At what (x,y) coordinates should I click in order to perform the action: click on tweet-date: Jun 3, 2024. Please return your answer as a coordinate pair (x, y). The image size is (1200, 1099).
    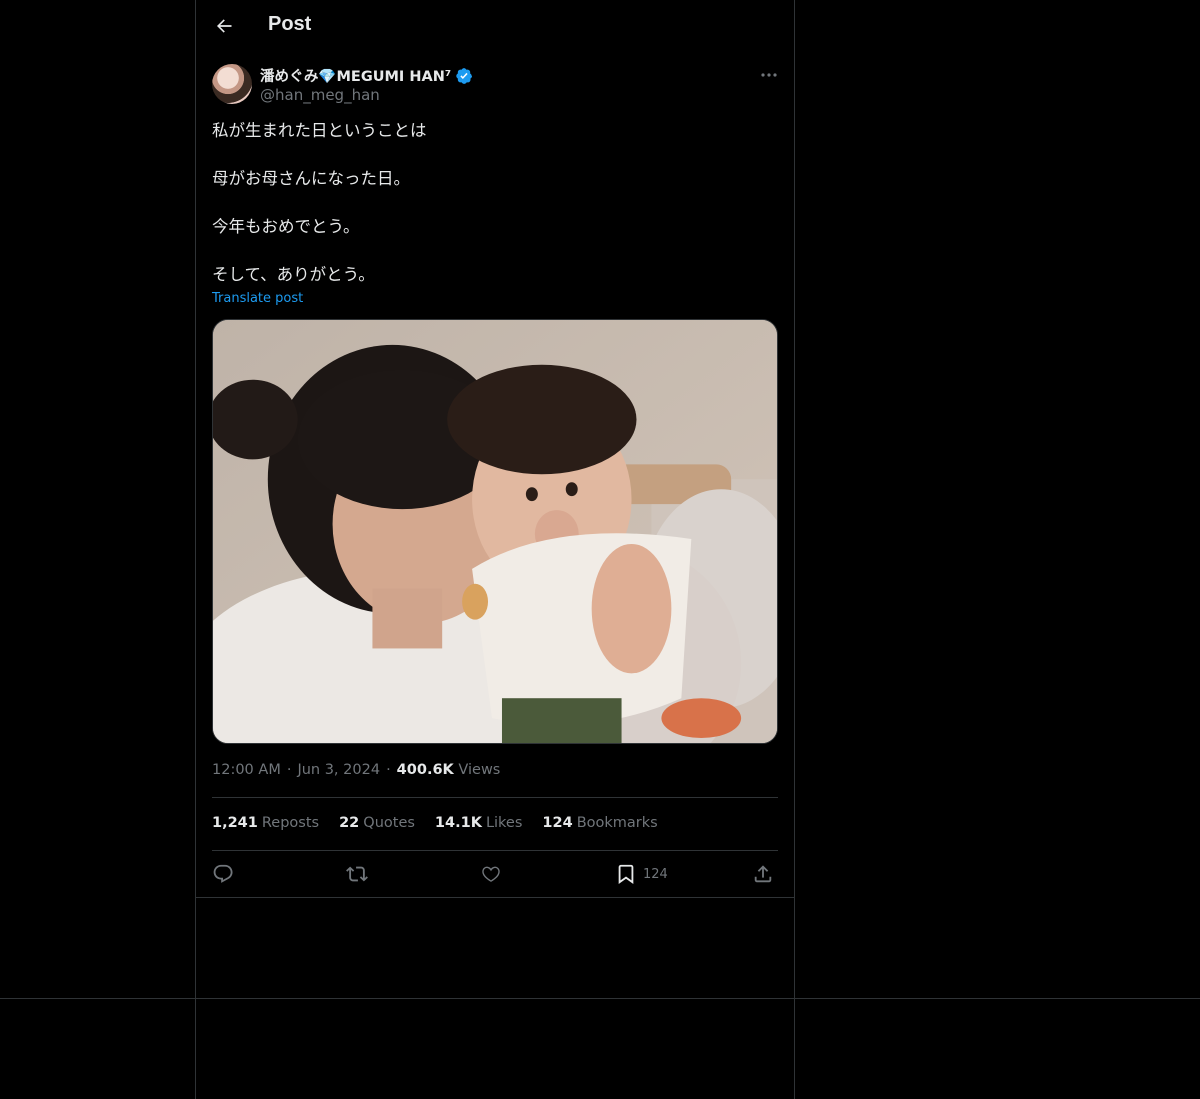
    Looking at the image, I should click on (338, 770).